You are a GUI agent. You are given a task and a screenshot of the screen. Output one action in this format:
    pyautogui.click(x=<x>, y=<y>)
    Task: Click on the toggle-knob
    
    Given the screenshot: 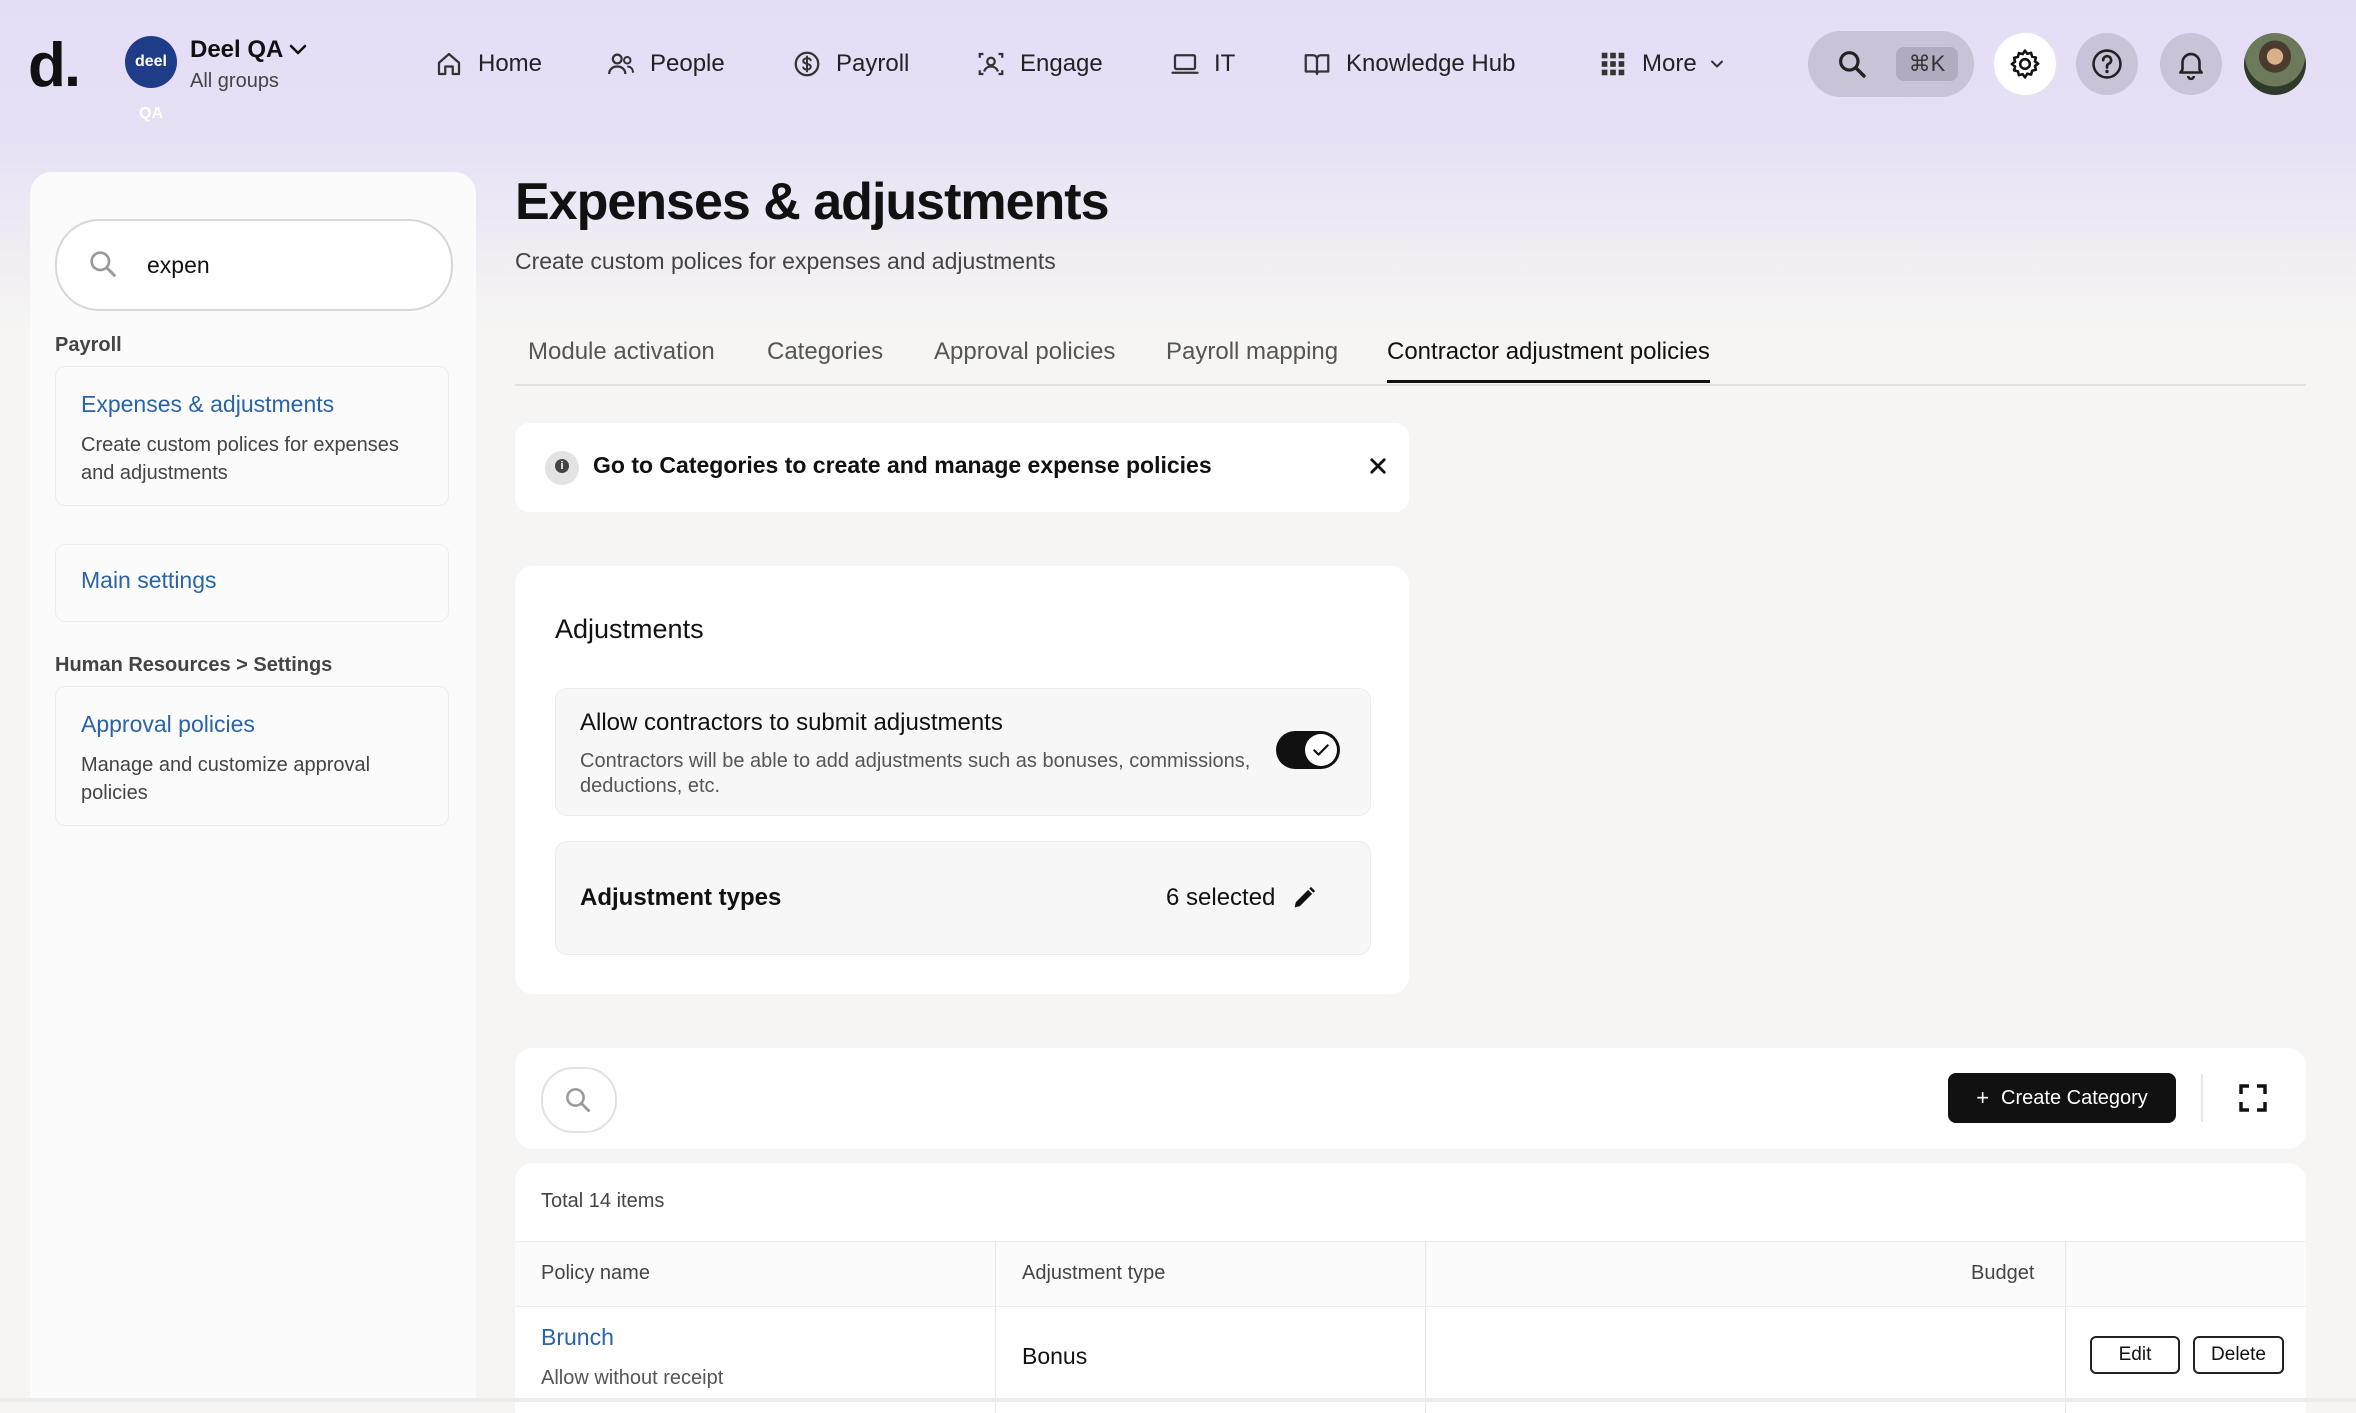 What is the action you would take?
    pyautogui.click(x=1321, y=750)
    